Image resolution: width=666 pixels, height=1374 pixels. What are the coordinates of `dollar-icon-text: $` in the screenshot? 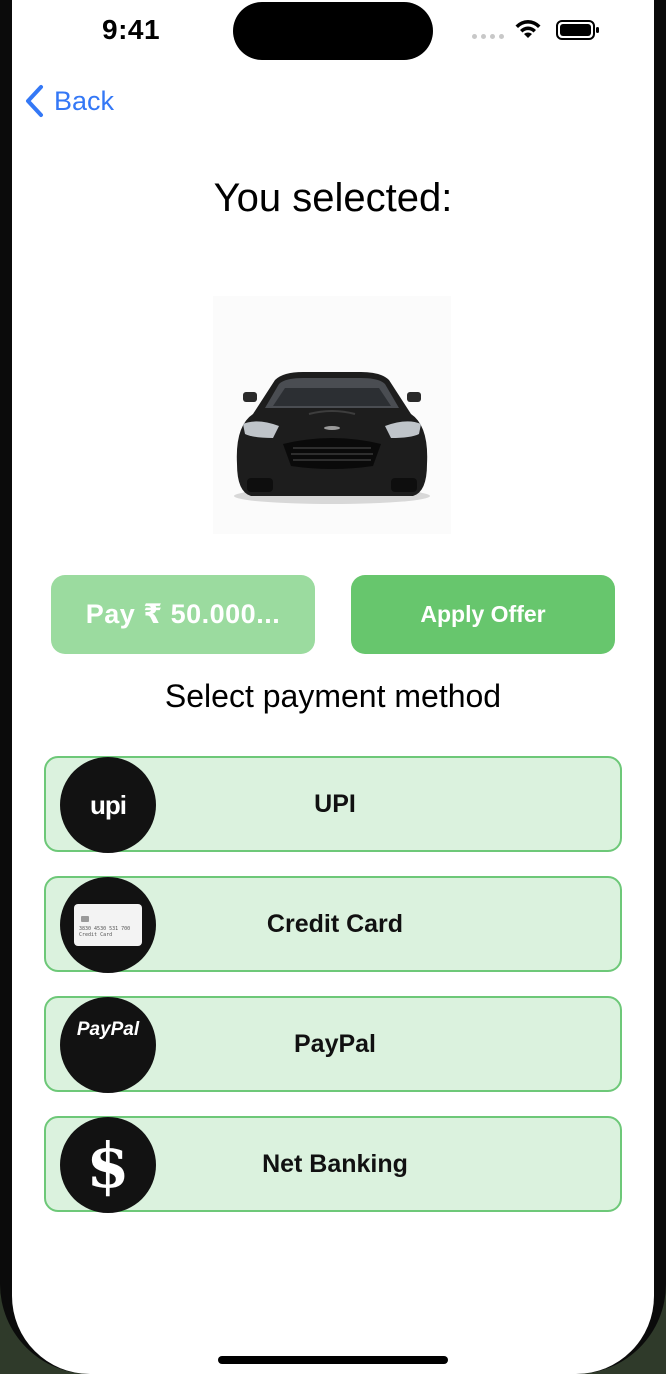 It's located at (108, 1165).